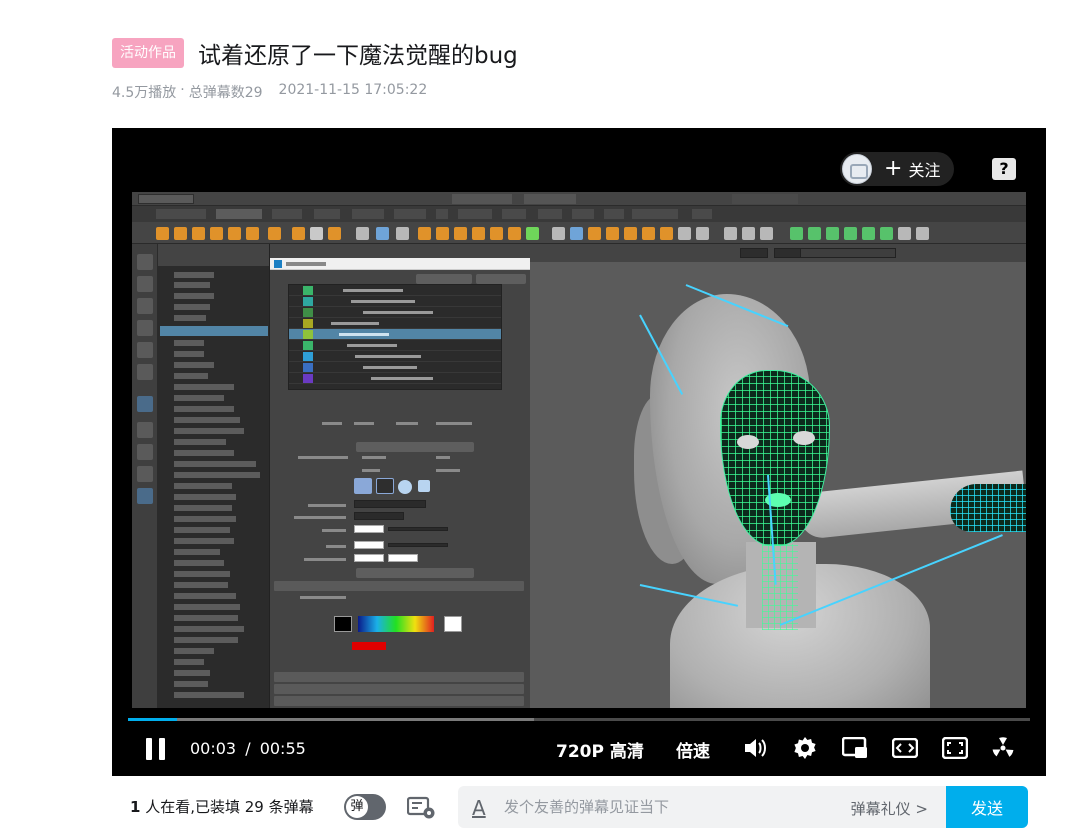 The image size is (1080, 829). I want to click on opacity-slider, so click(418, 529).